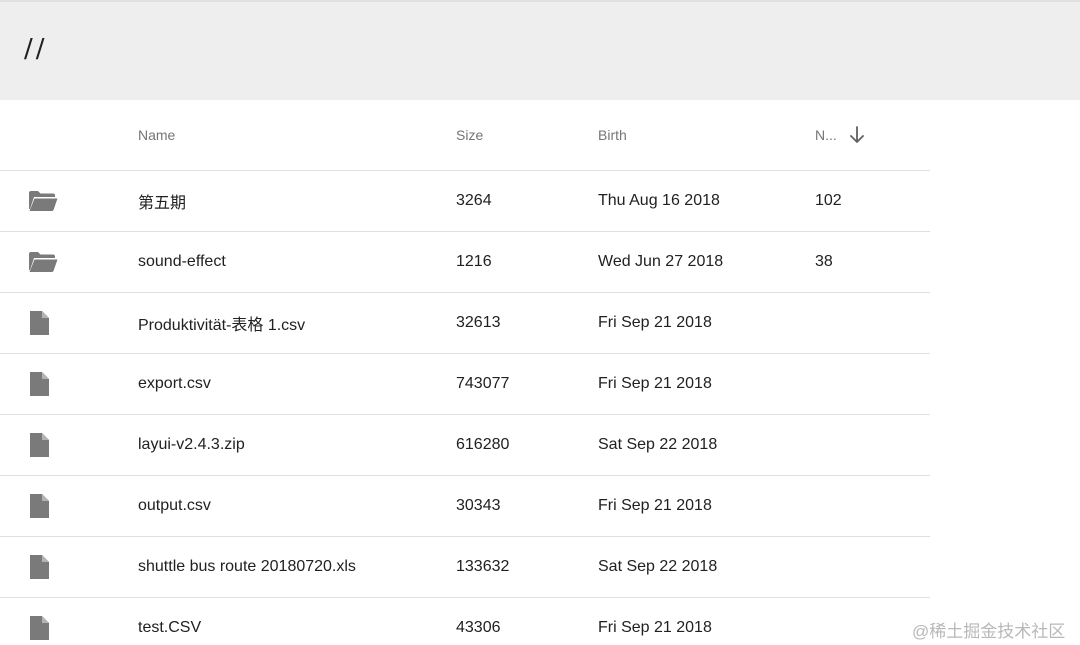  Describe the element at coordinates (478, 505) in the screenshot. I see `file-size: 30343` at that location.